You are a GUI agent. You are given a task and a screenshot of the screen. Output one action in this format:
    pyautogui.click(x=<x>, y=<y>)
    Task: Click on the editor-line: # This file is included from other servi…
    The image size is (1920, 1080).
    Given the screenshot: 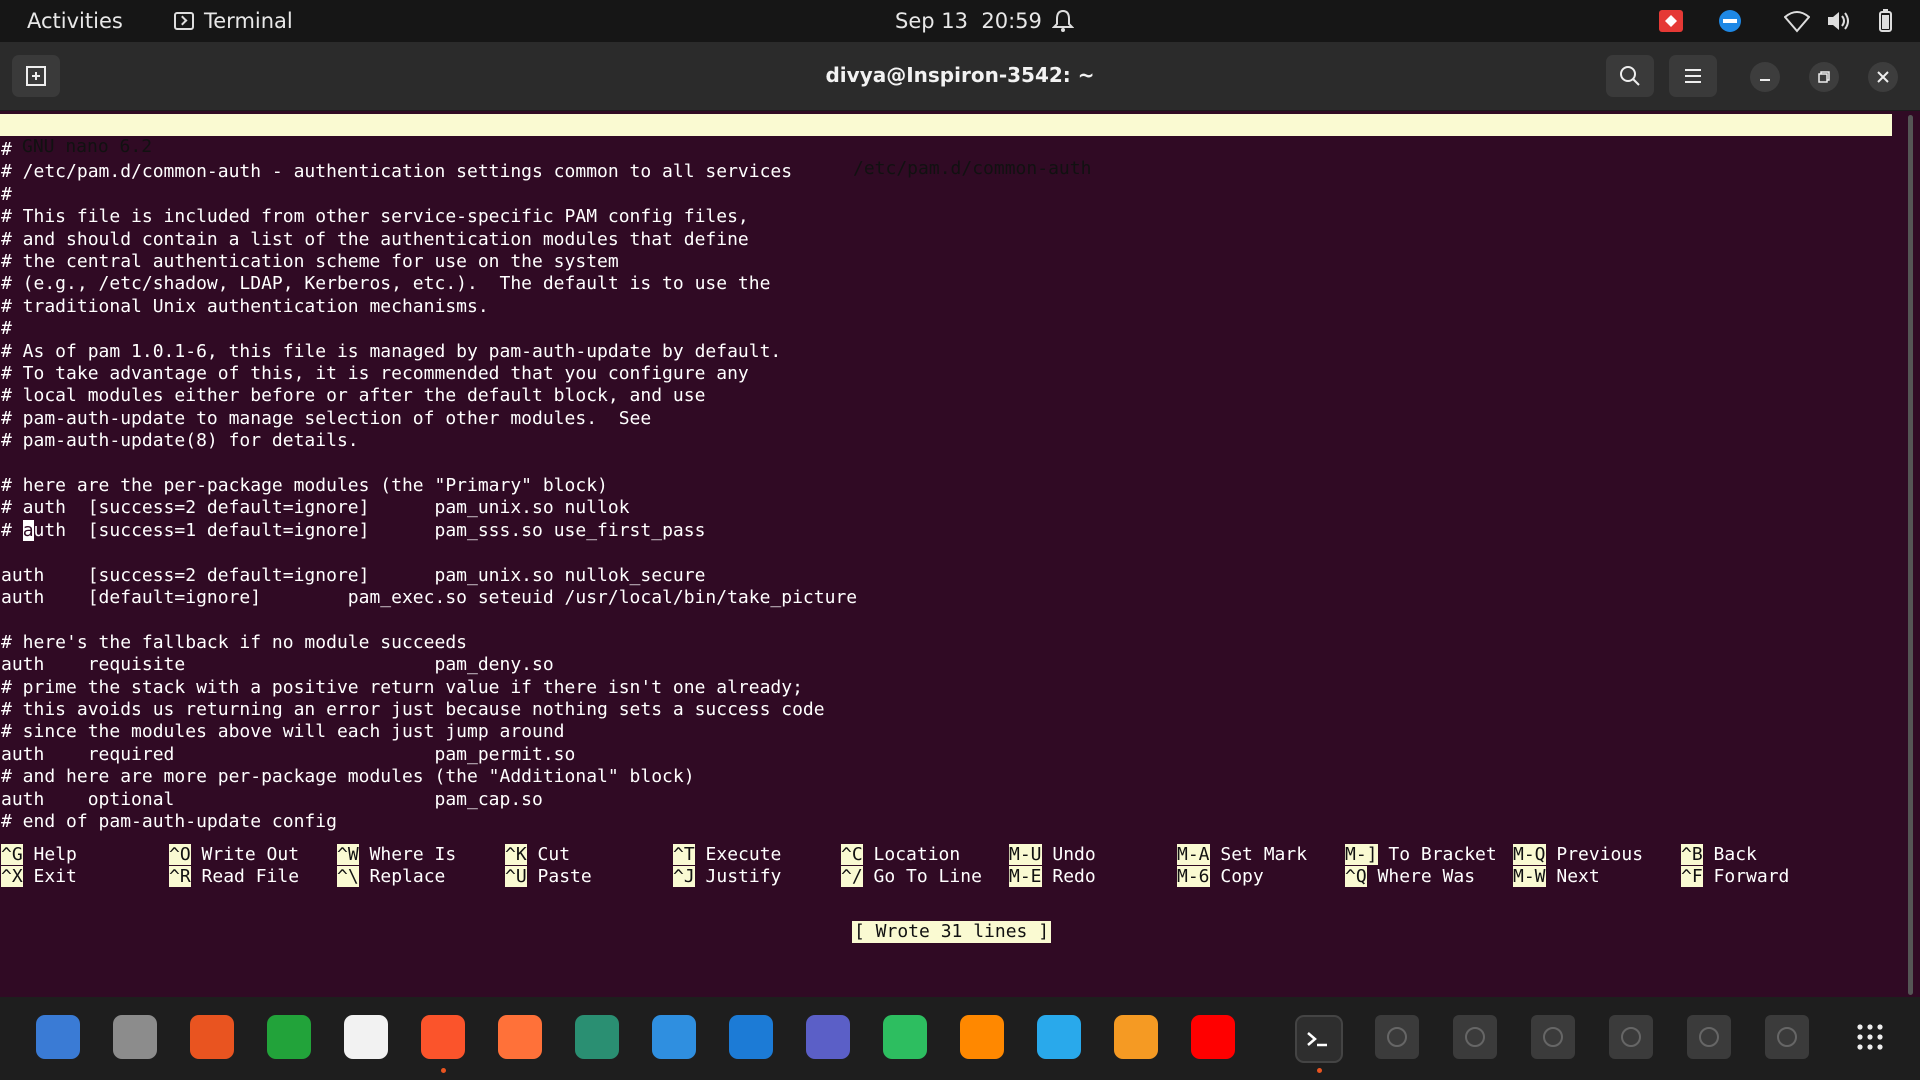 What is the action you would take?
    pyautogui.click(x=375, y=217)
    